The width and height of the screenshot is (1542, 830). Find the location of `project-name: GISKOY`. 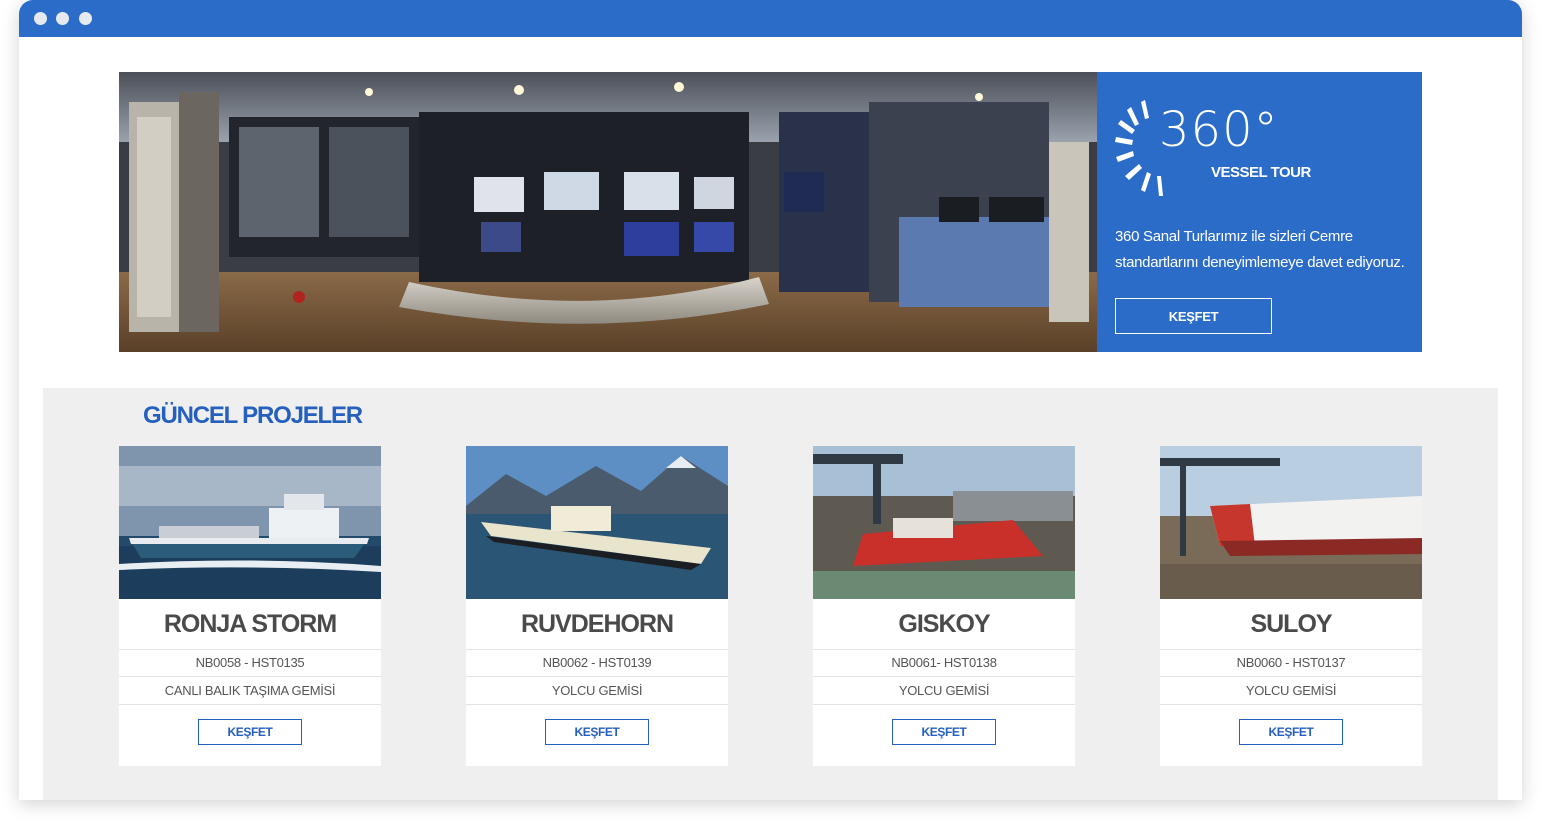

project-name: GISKOY is located at coordinates (944, 624).